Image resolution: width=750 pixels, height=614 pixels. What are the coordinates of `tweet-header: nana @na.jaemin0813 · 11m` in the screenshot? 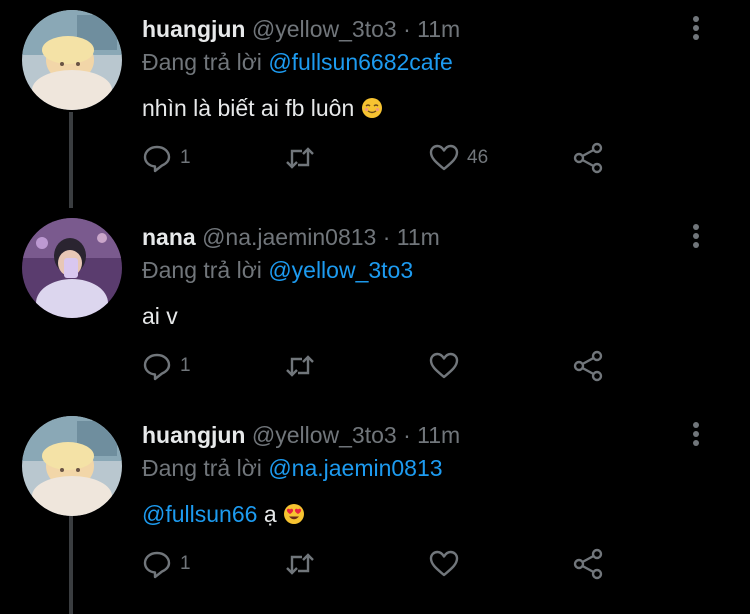 It's located at (291, 237).